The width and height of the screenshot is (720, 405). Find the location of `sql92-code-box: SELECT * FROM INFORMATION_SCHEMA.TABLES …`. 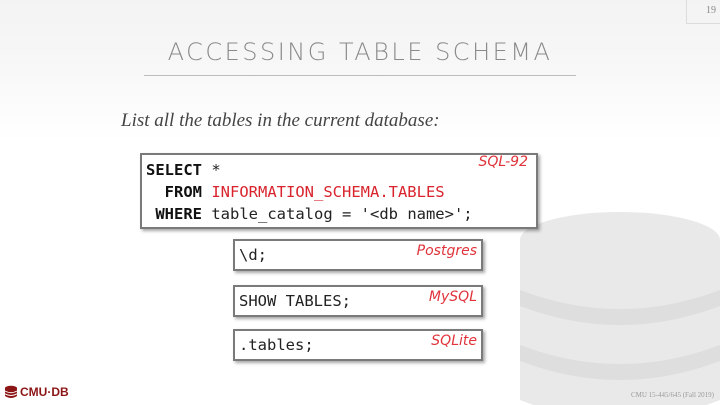

sql92-code-box: SELECT * FROM INFORMATION_SCHEMA.TABLES … is located at coordinates (339, 191).